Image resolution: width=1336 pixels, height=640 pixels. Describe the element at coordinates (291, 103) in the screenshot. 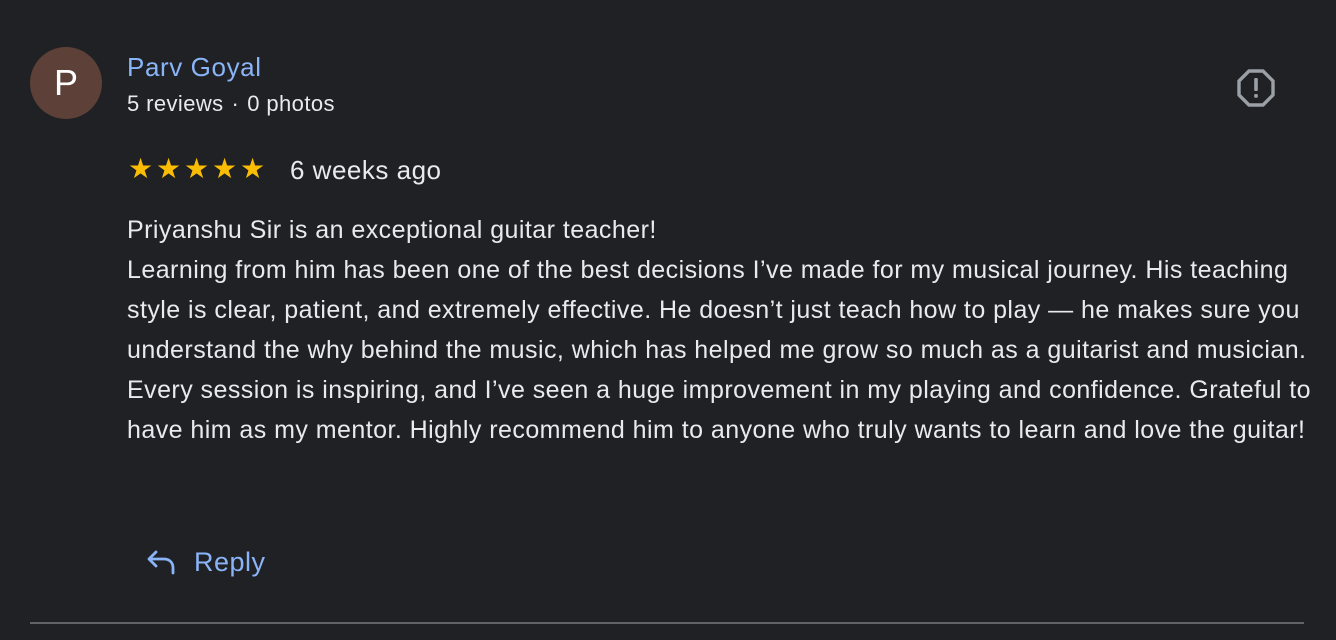

I see `photo-count: 0 photos` at that location.